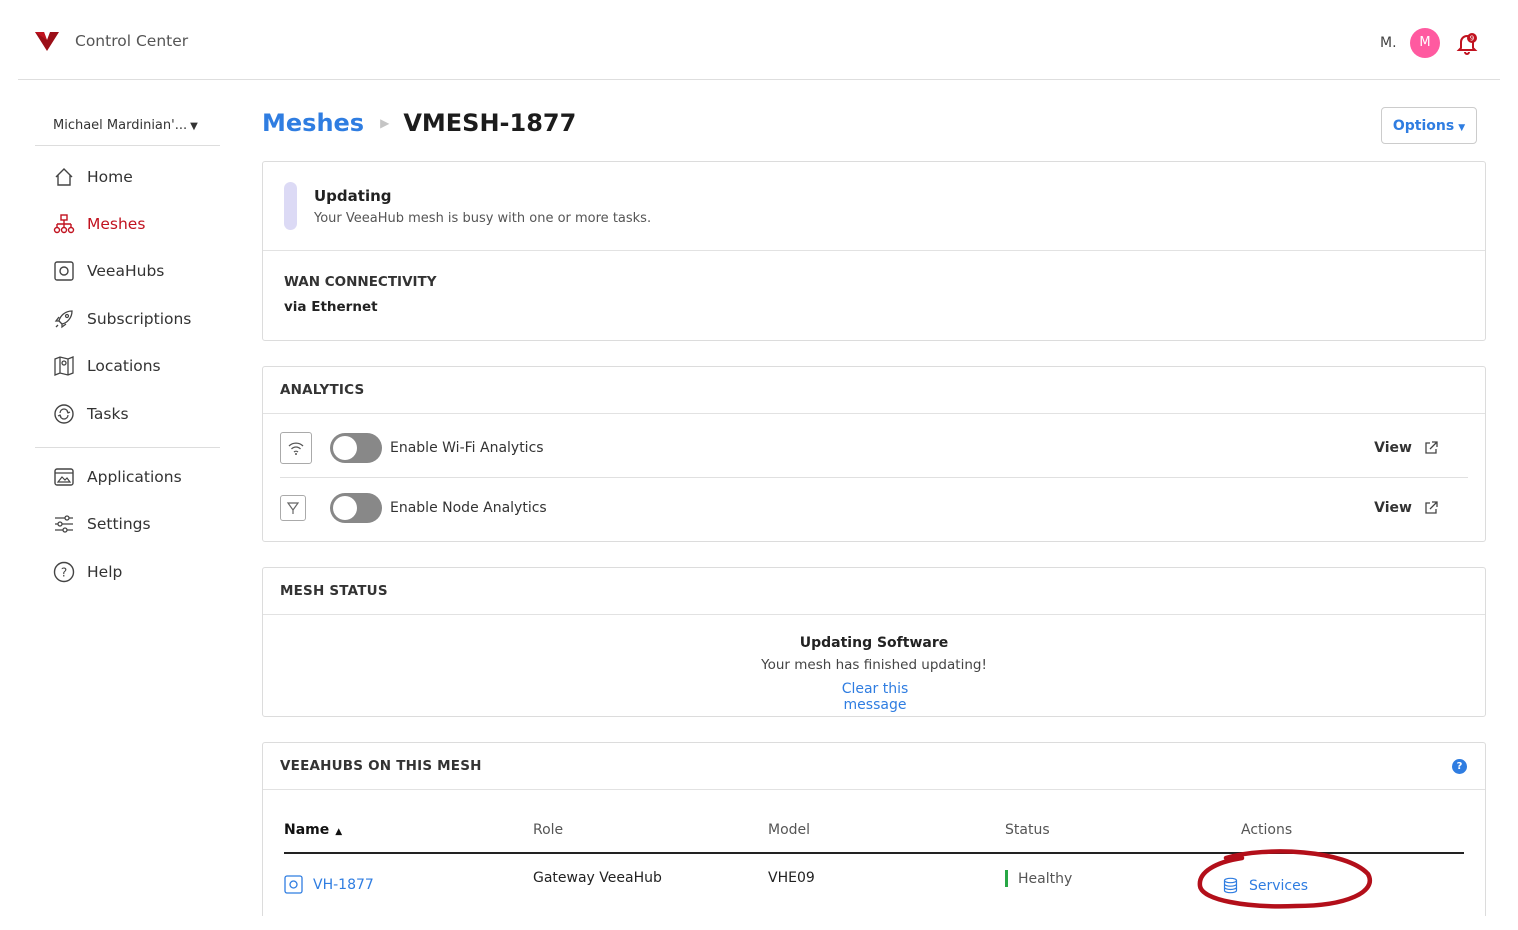 This screenshot has height=930, width=1518. Describe the element at coordinates (353, 196) in the screenshot. I see `status-title: Updating` at that location.